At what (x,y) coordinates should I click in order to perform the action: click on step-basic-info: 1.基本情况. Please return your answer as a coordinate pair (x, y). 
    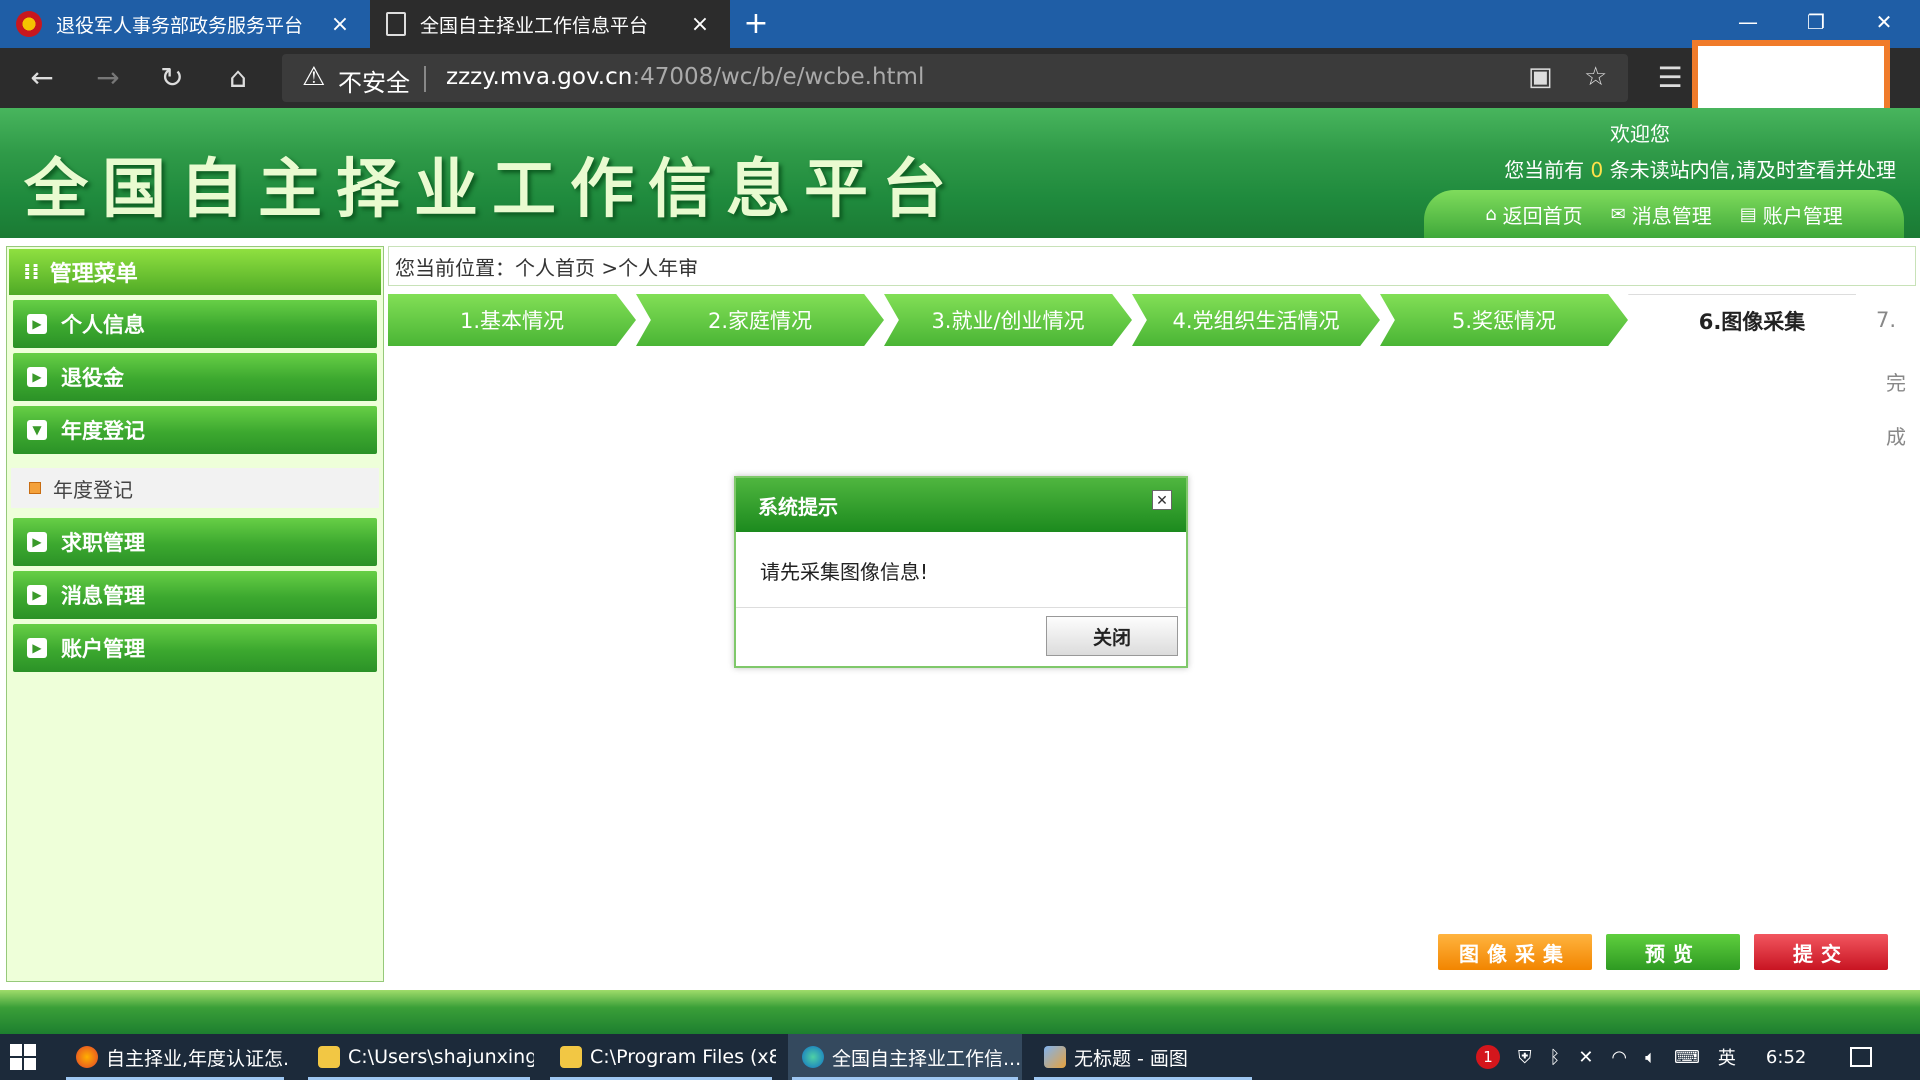
    Looking at the image, I should click on (512, 320).